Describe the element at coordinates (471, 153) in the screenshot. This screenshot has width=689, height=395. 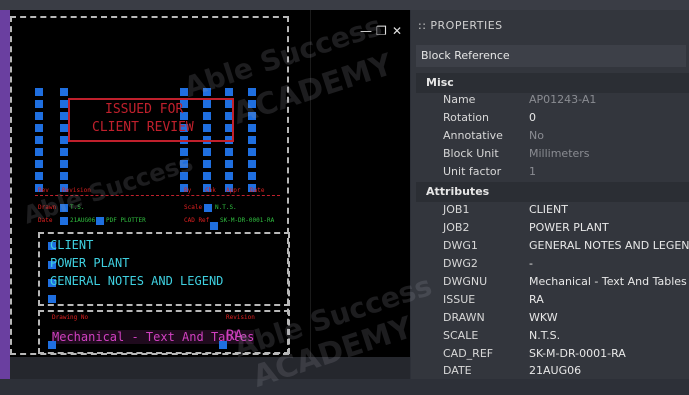
I see `prop-key: Block Unit` at that location.